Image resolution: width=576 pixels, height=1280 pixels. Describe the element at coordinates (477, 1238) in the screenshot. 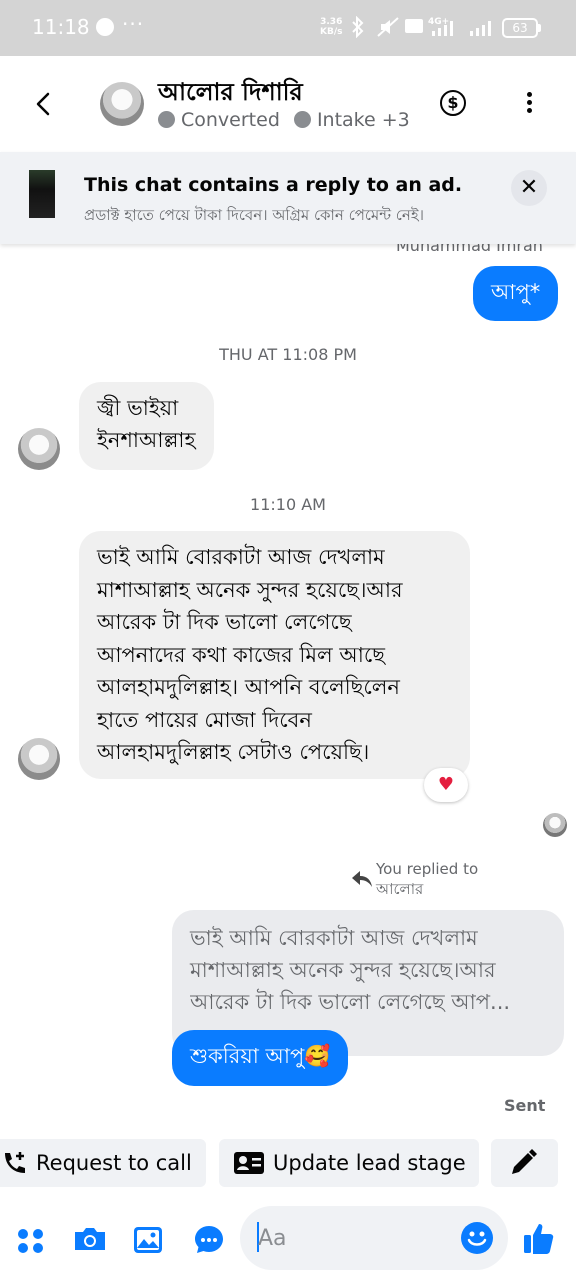

I see `emoji-icon` at that location.